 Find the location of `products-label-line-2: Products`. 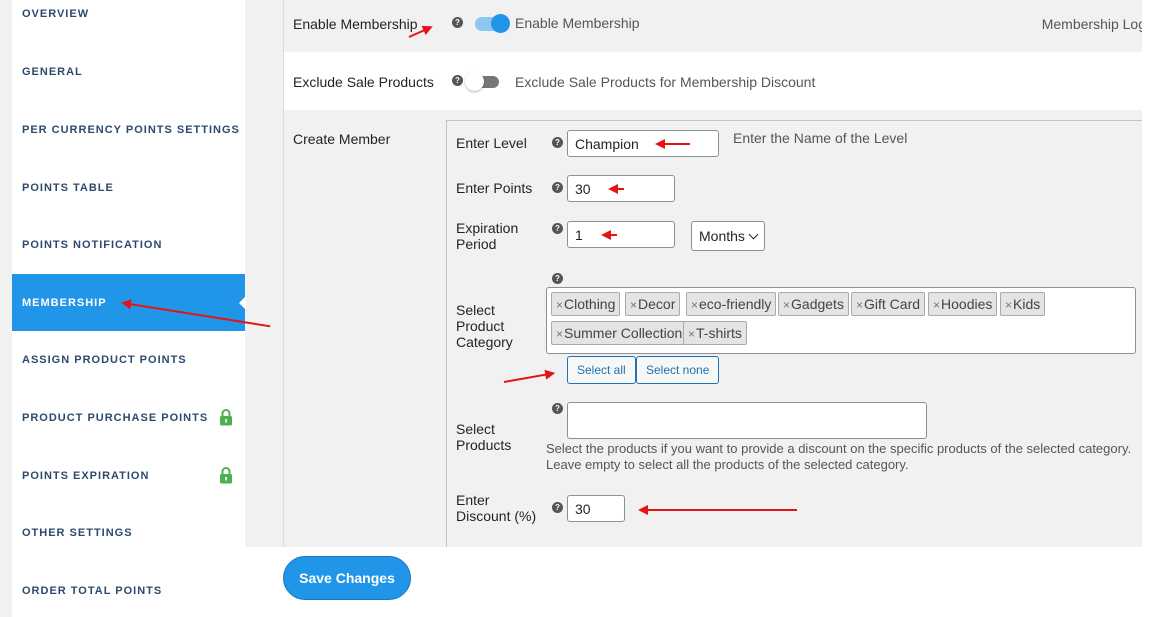

products-label-line-2: Products is located at coordinates (484, 445).